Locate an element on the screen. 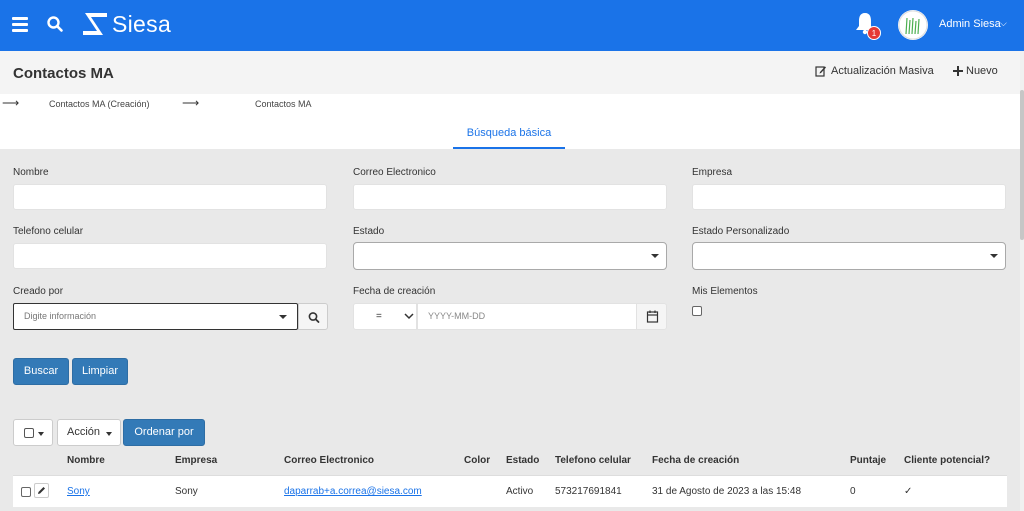 This screenshot has width=1024, height=511. select-all-dropdown is located at coordinates (33, 432).